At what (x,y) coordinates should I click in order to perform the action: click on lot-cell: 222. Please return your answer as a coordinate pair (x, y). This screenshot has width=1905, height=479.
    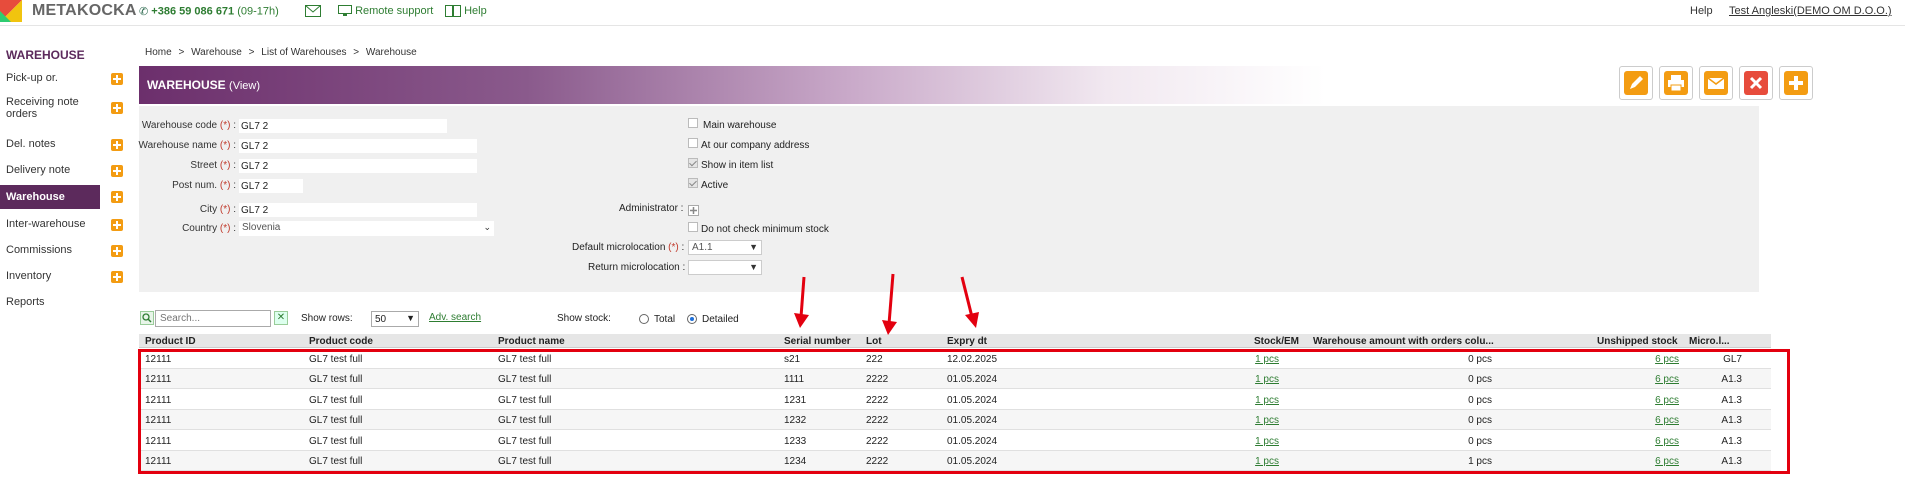
    Looking at the image, I should click on (874, 359).